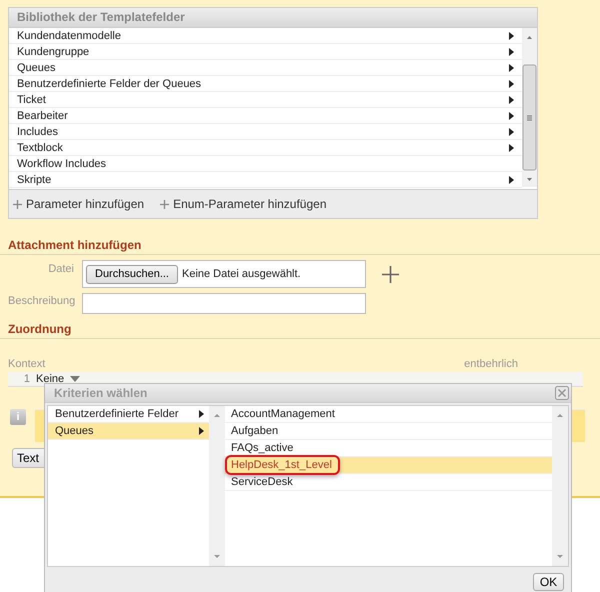 This screenshot has width=600, height=592. What do you see at coordinates (388, 414) in the screenshot?
I see `queue-item: AccountManagement` at bounding box center [388, 414].